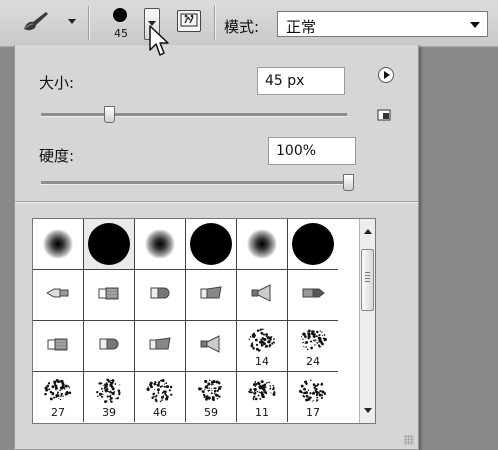  Describe the element at coordinates (312, 151) in the screenshot. I see `hardness-input: 100%` at that location.